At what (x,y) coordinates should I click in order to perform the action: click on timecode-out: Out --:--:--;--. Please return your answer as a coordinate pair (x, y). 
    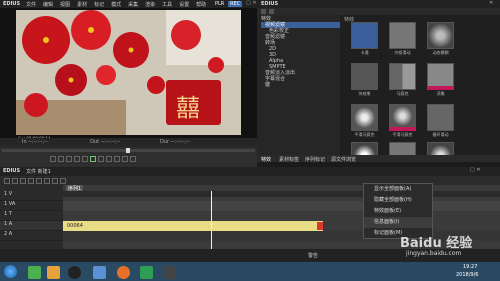
    Looking at the image, I should click on (105, 142).